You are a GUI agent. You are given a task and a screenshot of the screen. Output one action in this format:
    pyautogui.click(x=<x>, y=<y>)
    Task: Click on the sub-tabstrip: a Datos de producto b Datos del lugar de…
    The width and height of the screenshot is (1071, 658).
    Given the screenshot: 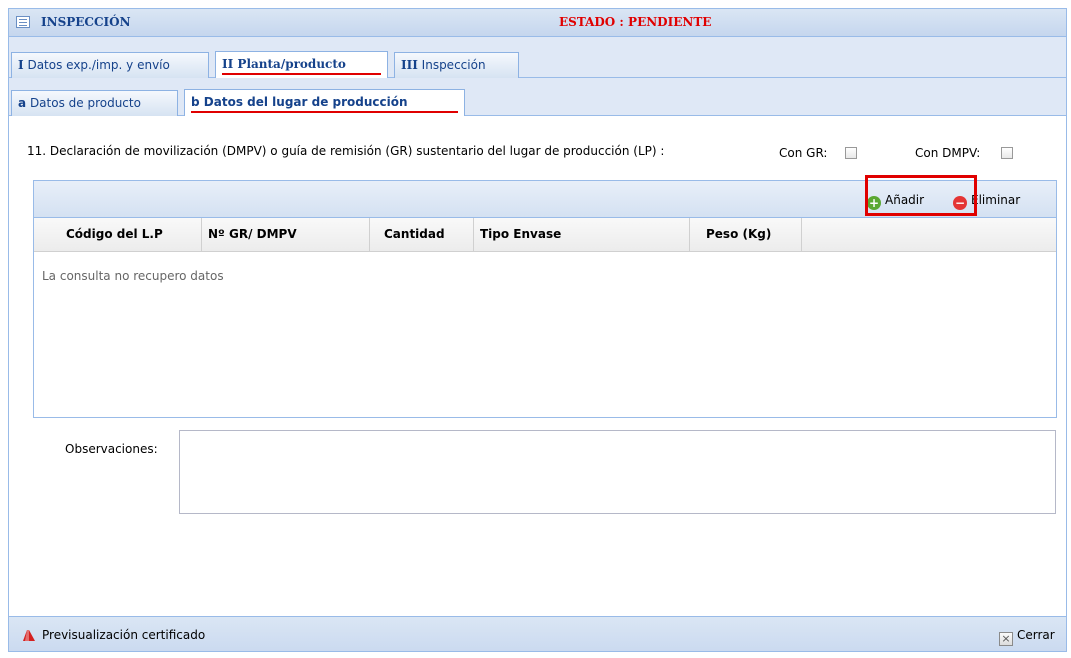 What is the action you would take?
    pyautogui.click(x=537, y=97)
    